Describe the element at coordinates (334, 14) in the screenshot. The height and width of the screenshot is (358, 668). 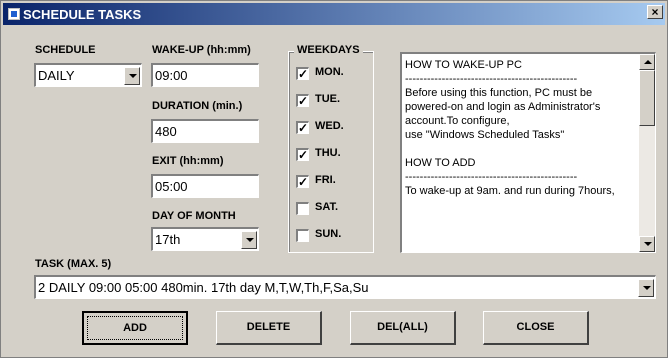
I see `title-bar: SCHEDULE TASKS ×` at that location.